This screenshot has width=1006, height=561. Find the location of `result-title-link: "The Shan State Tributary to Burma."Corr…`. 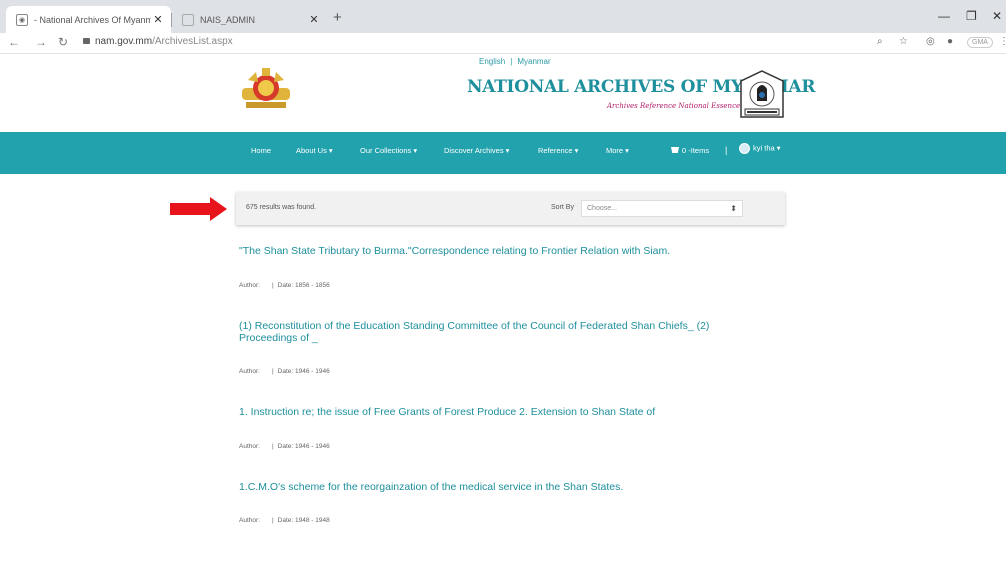

result-title-link: "The Shan State Tributary to Burma."Corr… is located at coordinates (504, 251).